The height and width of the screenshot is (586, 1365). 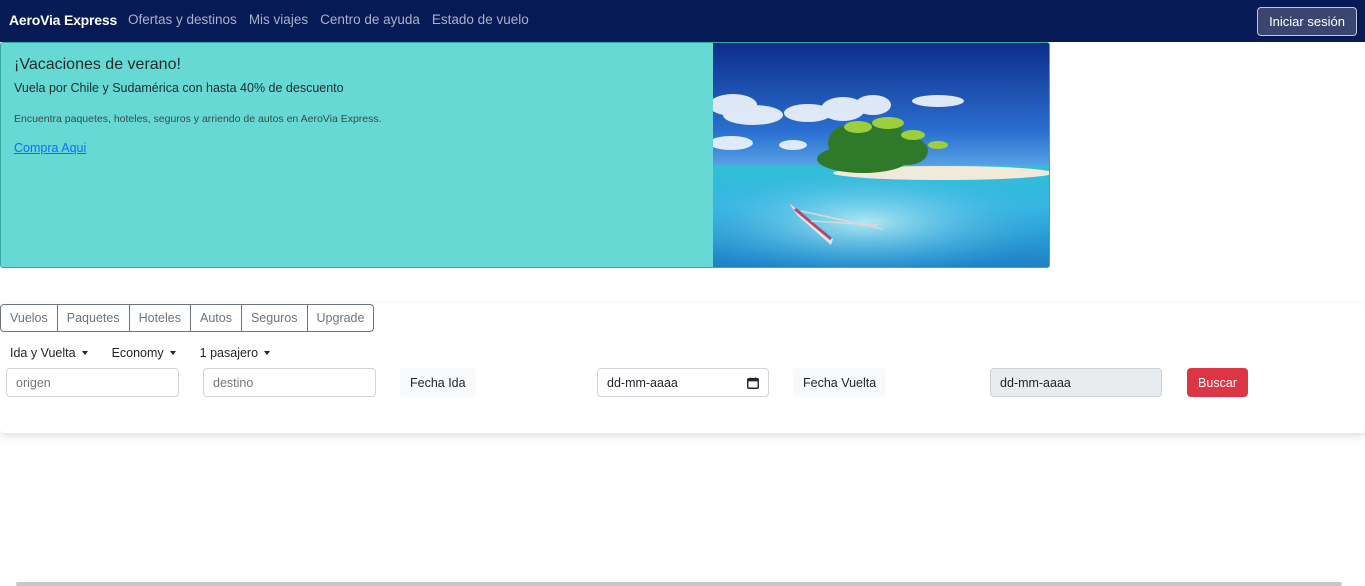 What do you see at coordinates (182, 19) in the screenshot?
I see `nav-link-ofertas: Ofertas y destinos` at bounding box center [182, 19].